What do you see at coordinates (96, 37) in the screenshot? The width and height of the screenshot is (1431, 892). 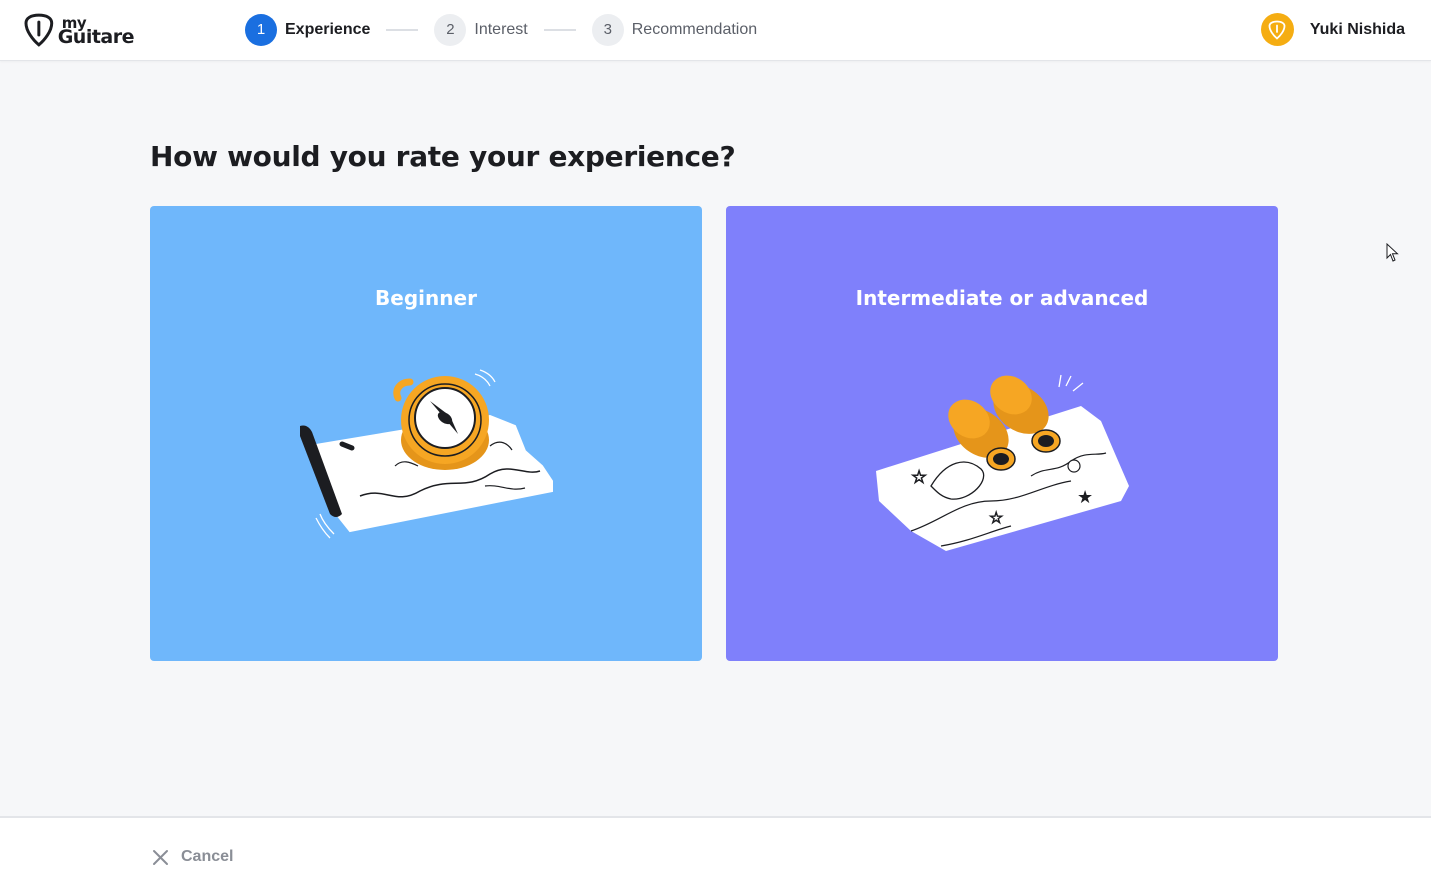 I see `logo-line2: Guitare` at bounding box center [96, 37].